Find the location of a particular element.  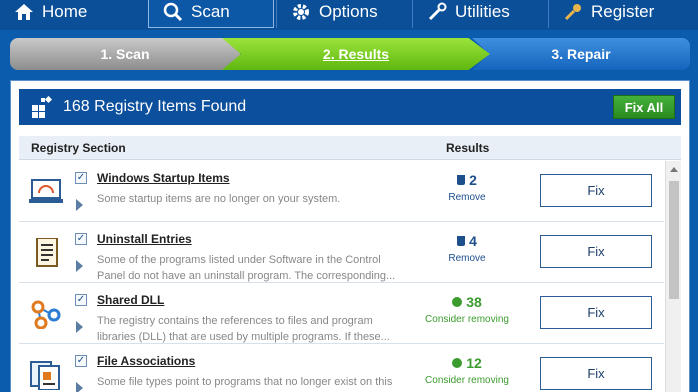

row-title: Windows Startup Items is located at coordinates (163, 178).